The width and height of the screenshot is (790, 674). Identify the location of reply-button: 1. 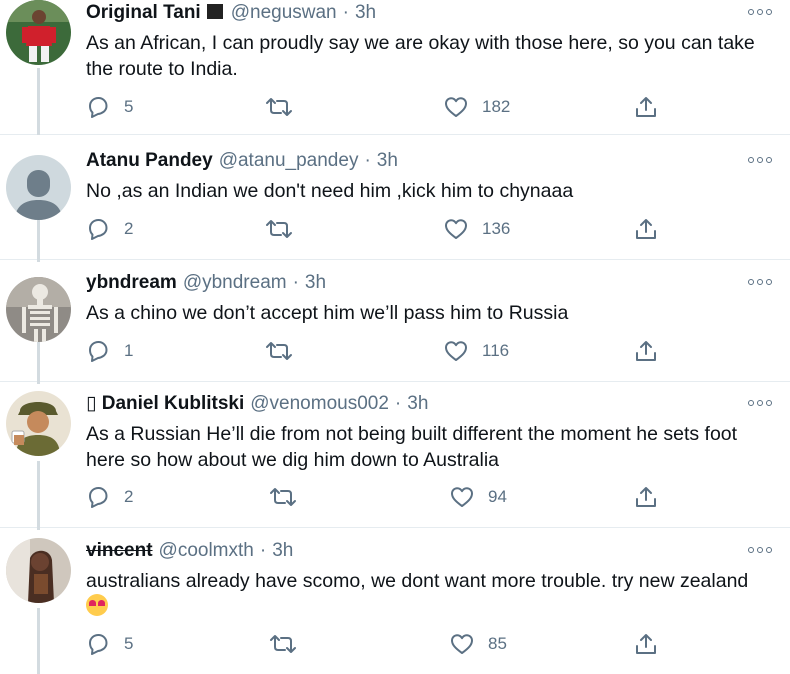
(109, 351).